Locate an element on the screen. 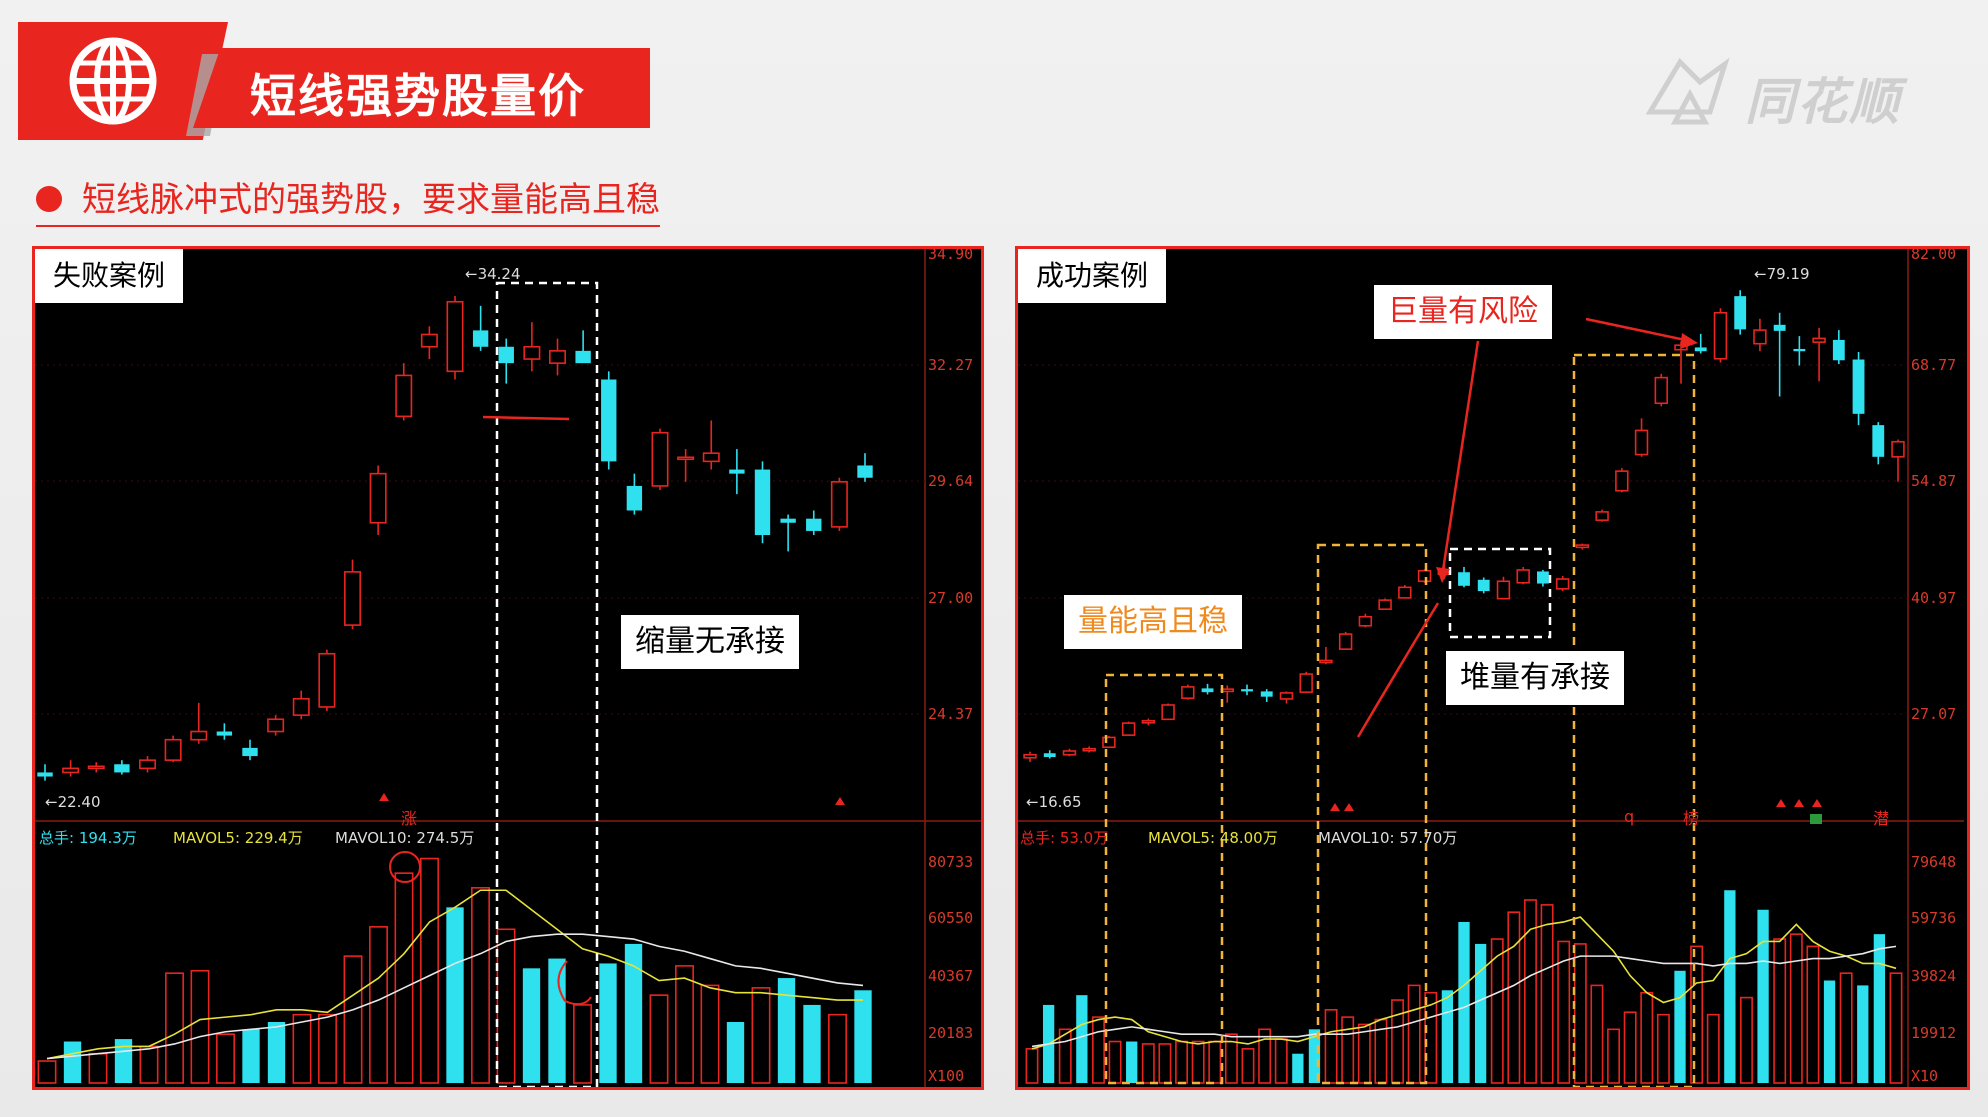 The image size is (1988, 1117). volume-axis-label: 80733 is located at coordinates (951, 862).